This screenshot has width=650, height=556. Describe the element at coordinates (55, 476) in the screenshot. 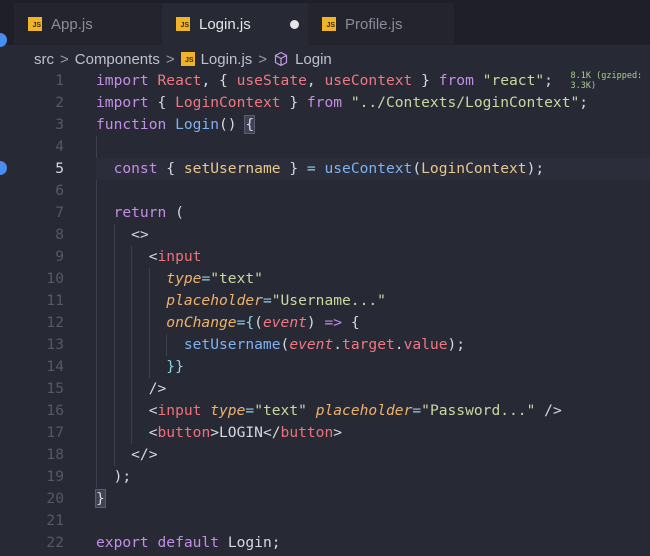

I see `line-number: 19` at that location.